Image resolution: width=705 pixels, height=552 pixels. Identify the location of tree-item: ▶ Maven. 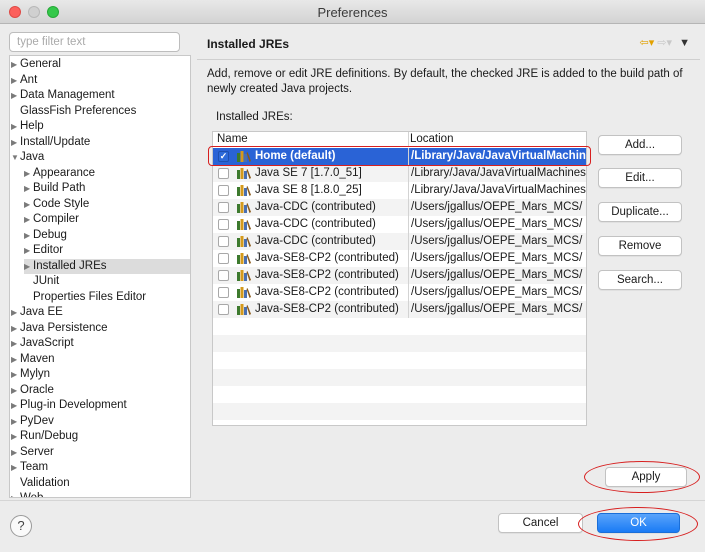
(33, 360).